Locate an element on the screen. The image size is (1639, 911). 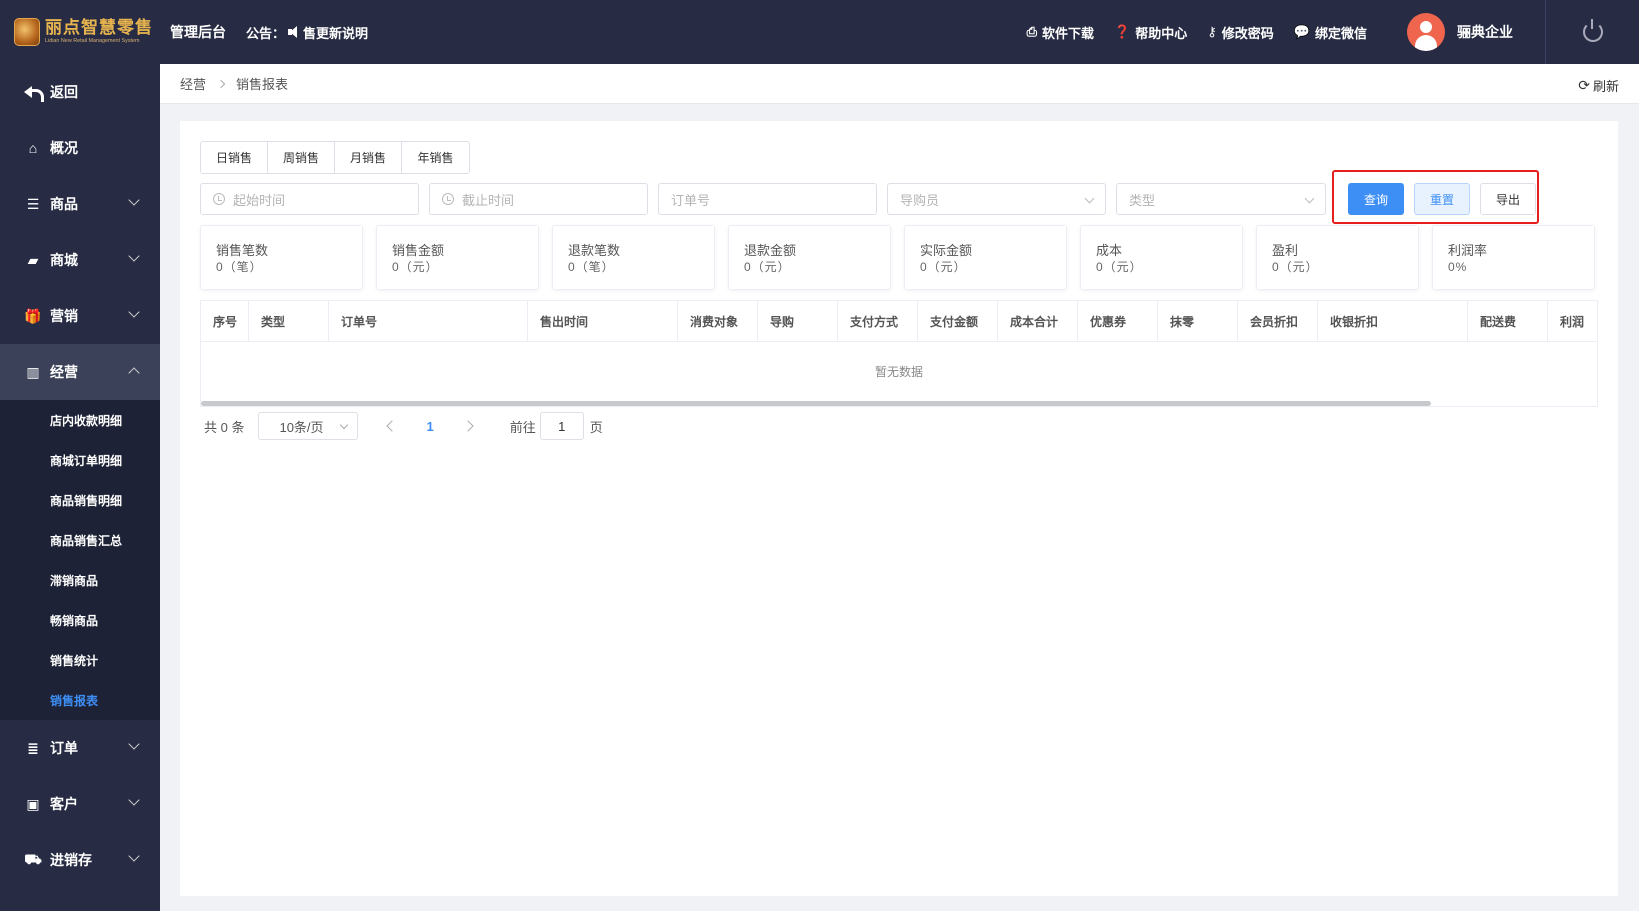
column-header: 收银折扣 is located at coordinates (1393, 321).